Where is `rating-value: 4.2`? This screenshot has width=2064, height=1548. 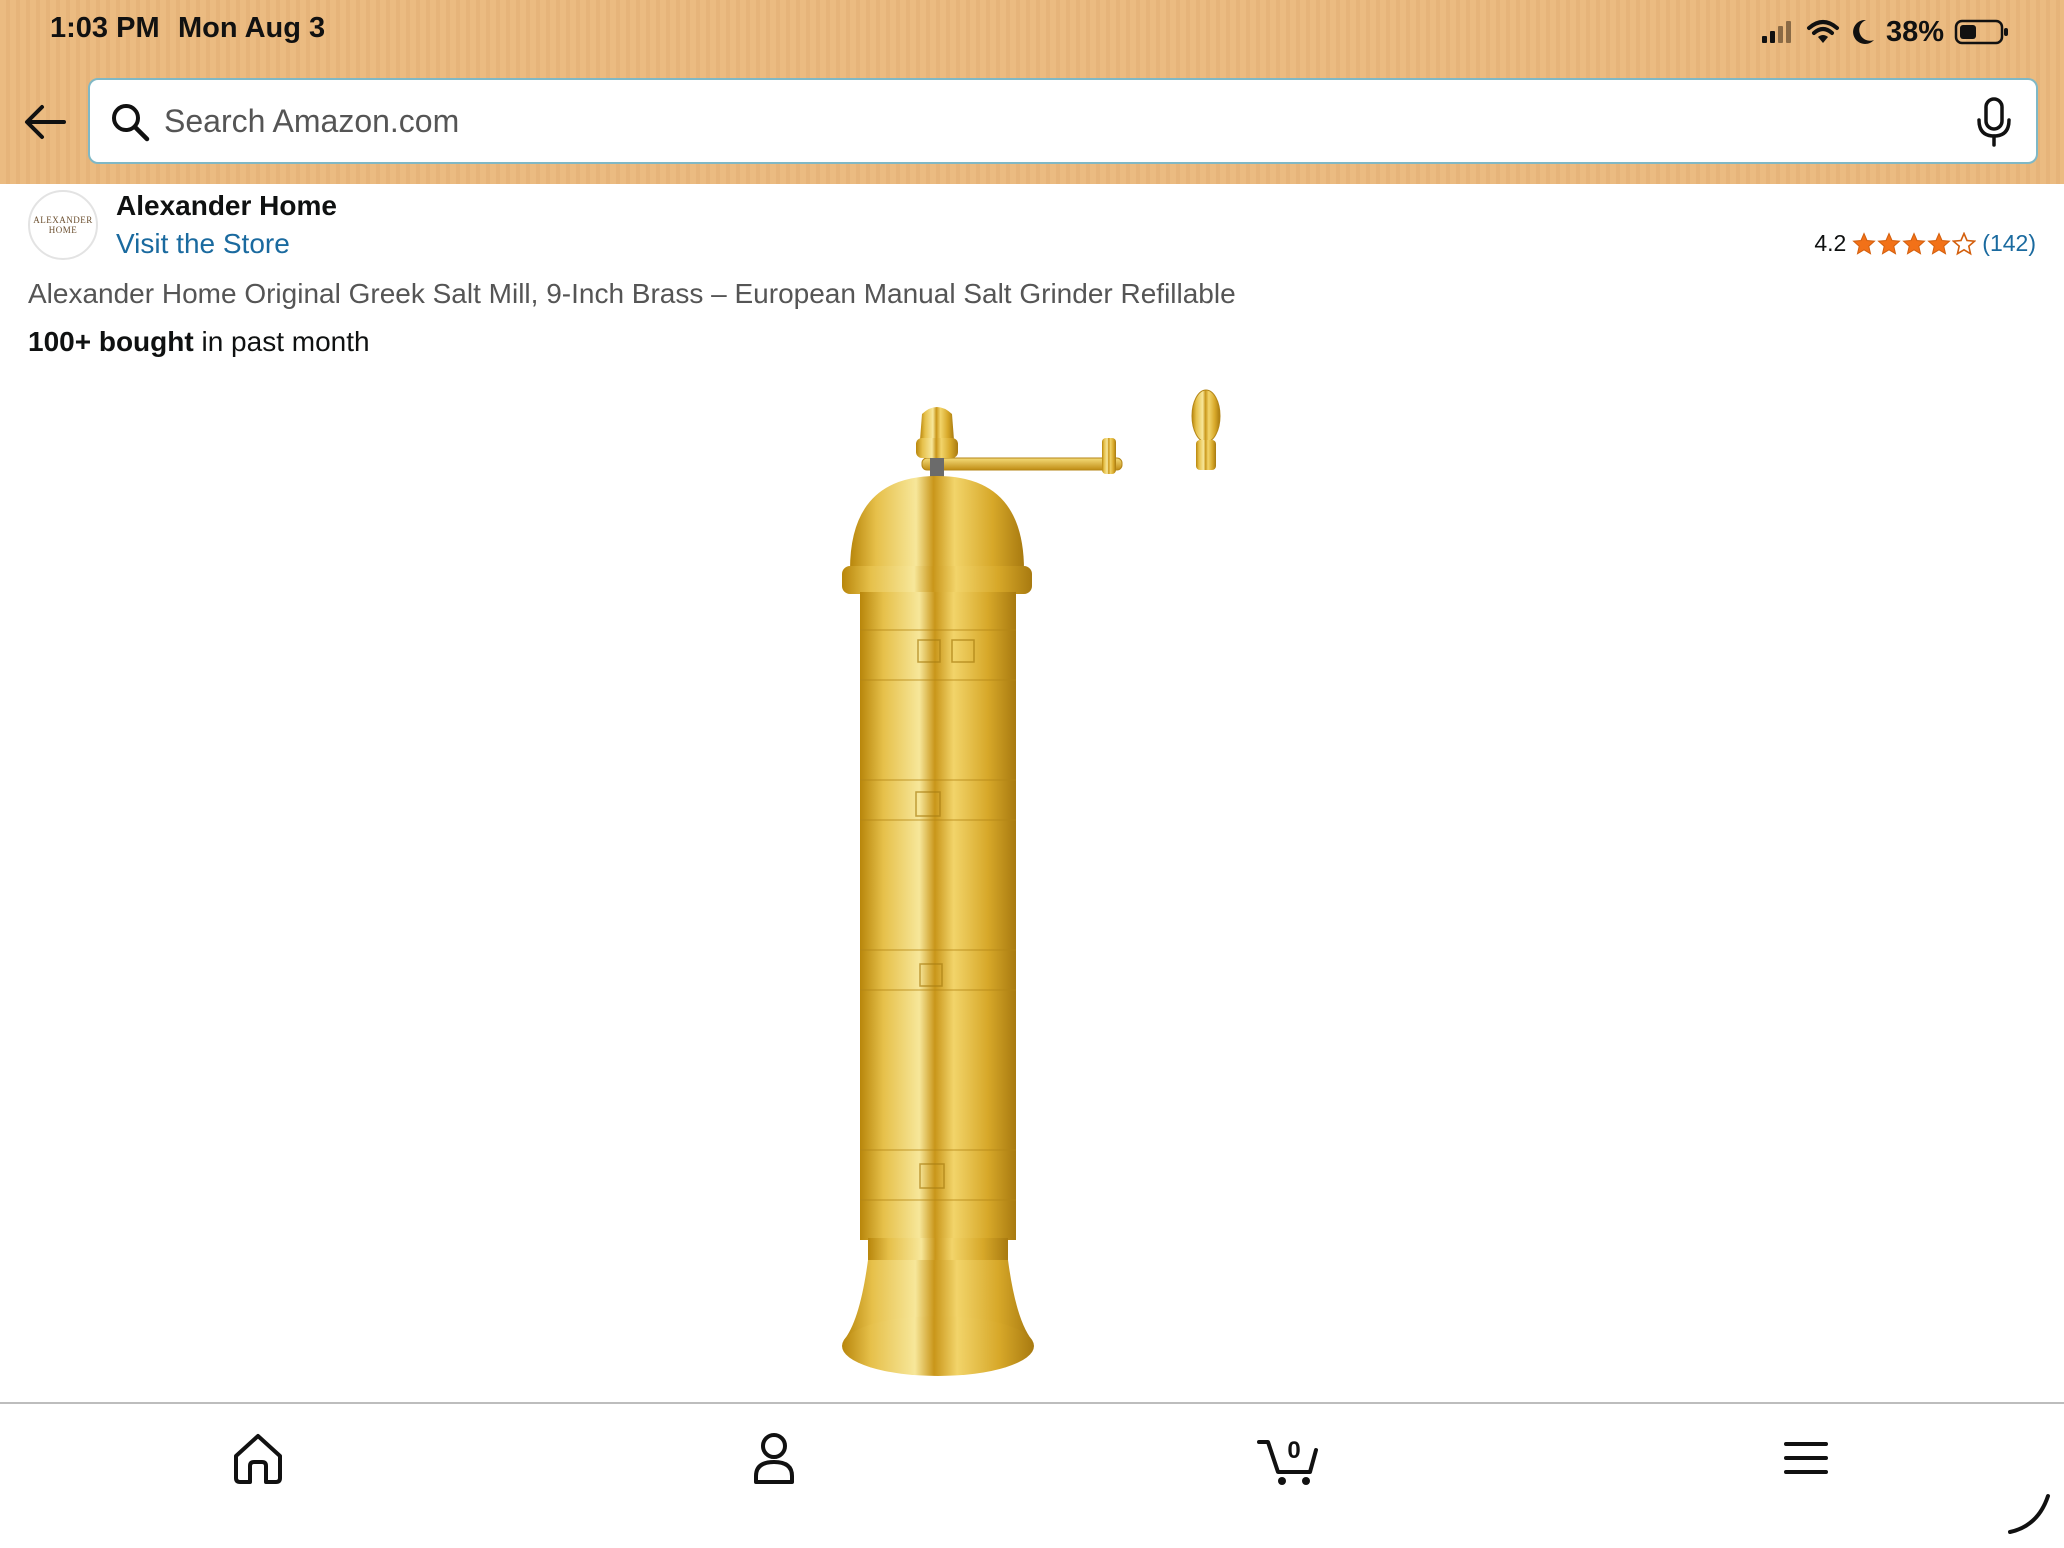 rating-value: 4.2 is located at coordinates (1830, 243).